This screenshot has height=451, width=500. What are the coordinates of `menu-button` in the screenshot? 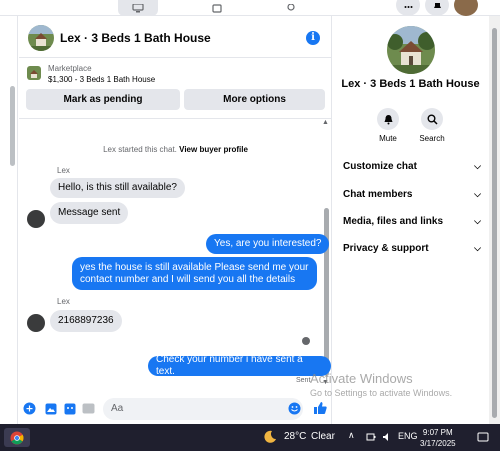 It's located at (408, 8).